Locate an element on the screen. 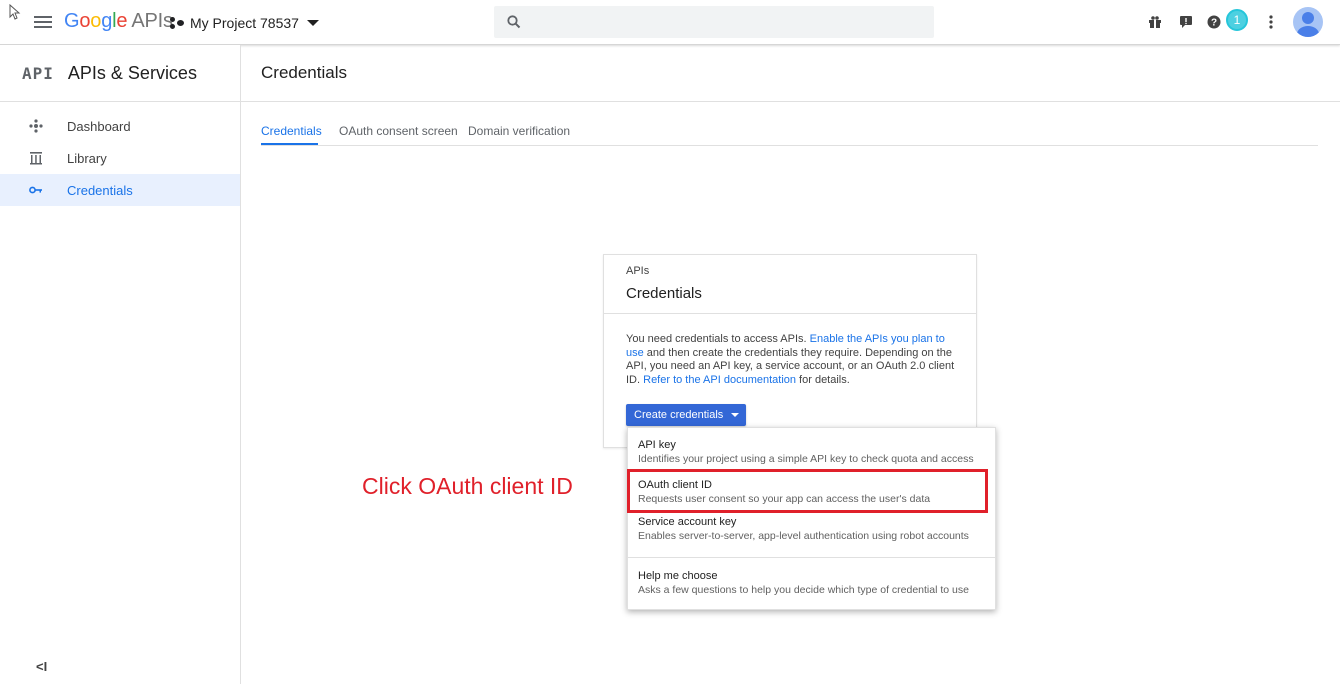 The image size is (1340, 684). library-icon is located at coordinates (36, 158).